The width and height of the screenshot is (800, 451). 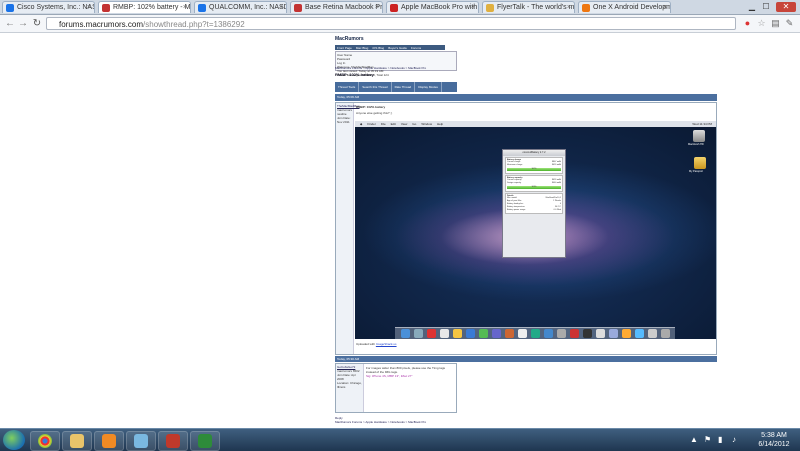 I want to click on tab-label: RMBP: 102% battery - MacRumors, so click(x=152, y=7).